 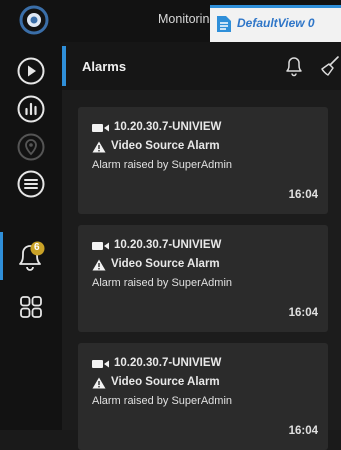 What do you see at coordinates (104, 66) in the screenshot?
I see `page-title: Alarms` at bounding box center [104, 66].